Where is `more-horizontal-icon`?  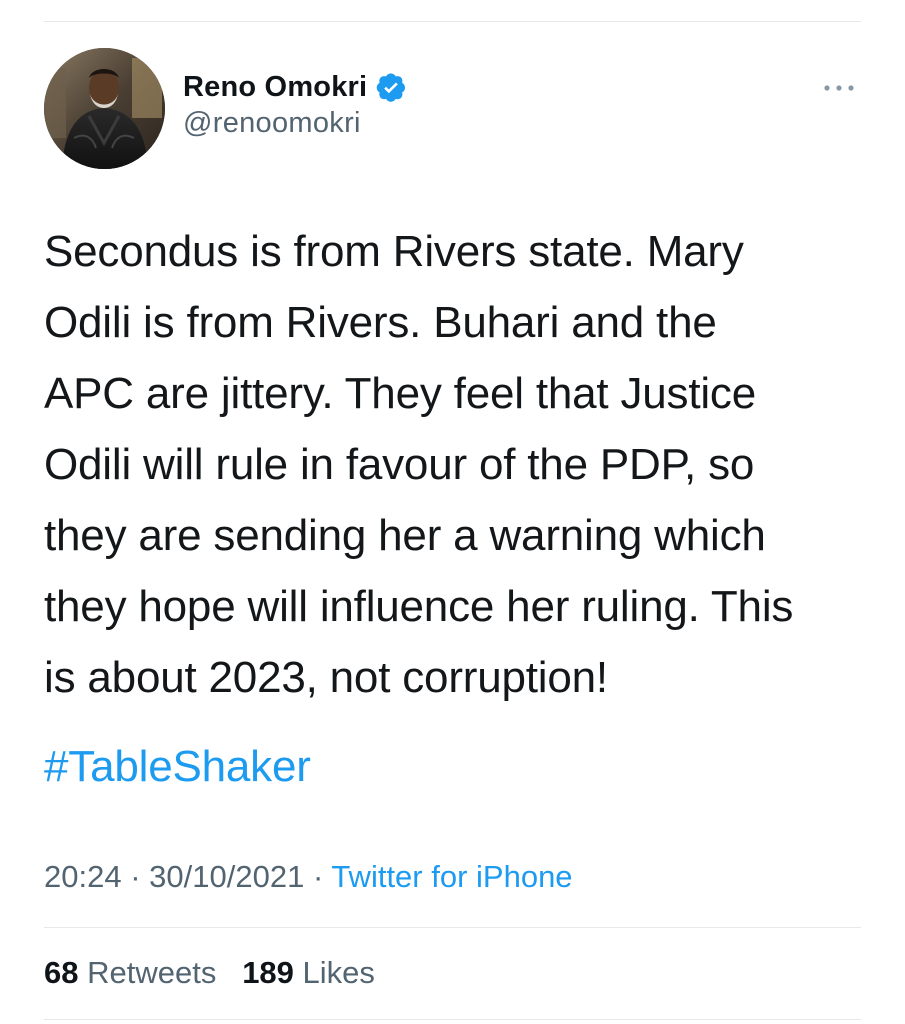
more-horizontal-icon is located at coordinates (839, 88).